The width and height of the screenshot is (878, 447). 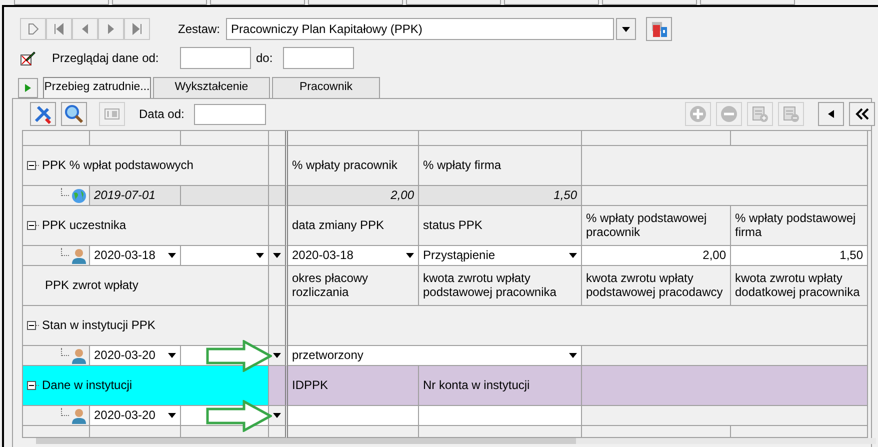 I want to click on document-plus-icon, so click(x=760, y=114).